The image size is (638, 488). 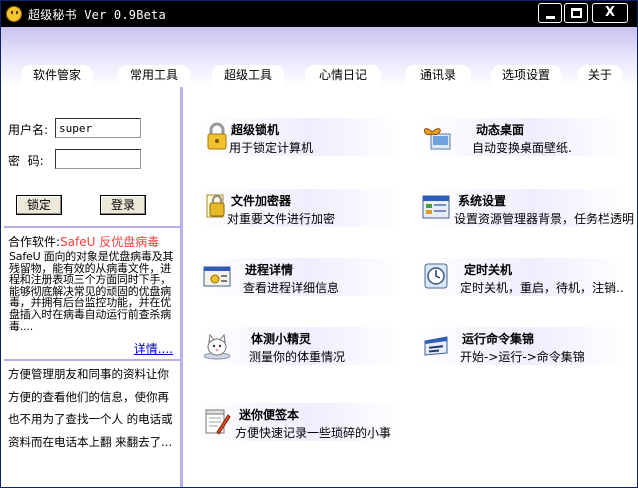 I want to click on tab-common-tools: 常用工具, so click(x=154, y=75).